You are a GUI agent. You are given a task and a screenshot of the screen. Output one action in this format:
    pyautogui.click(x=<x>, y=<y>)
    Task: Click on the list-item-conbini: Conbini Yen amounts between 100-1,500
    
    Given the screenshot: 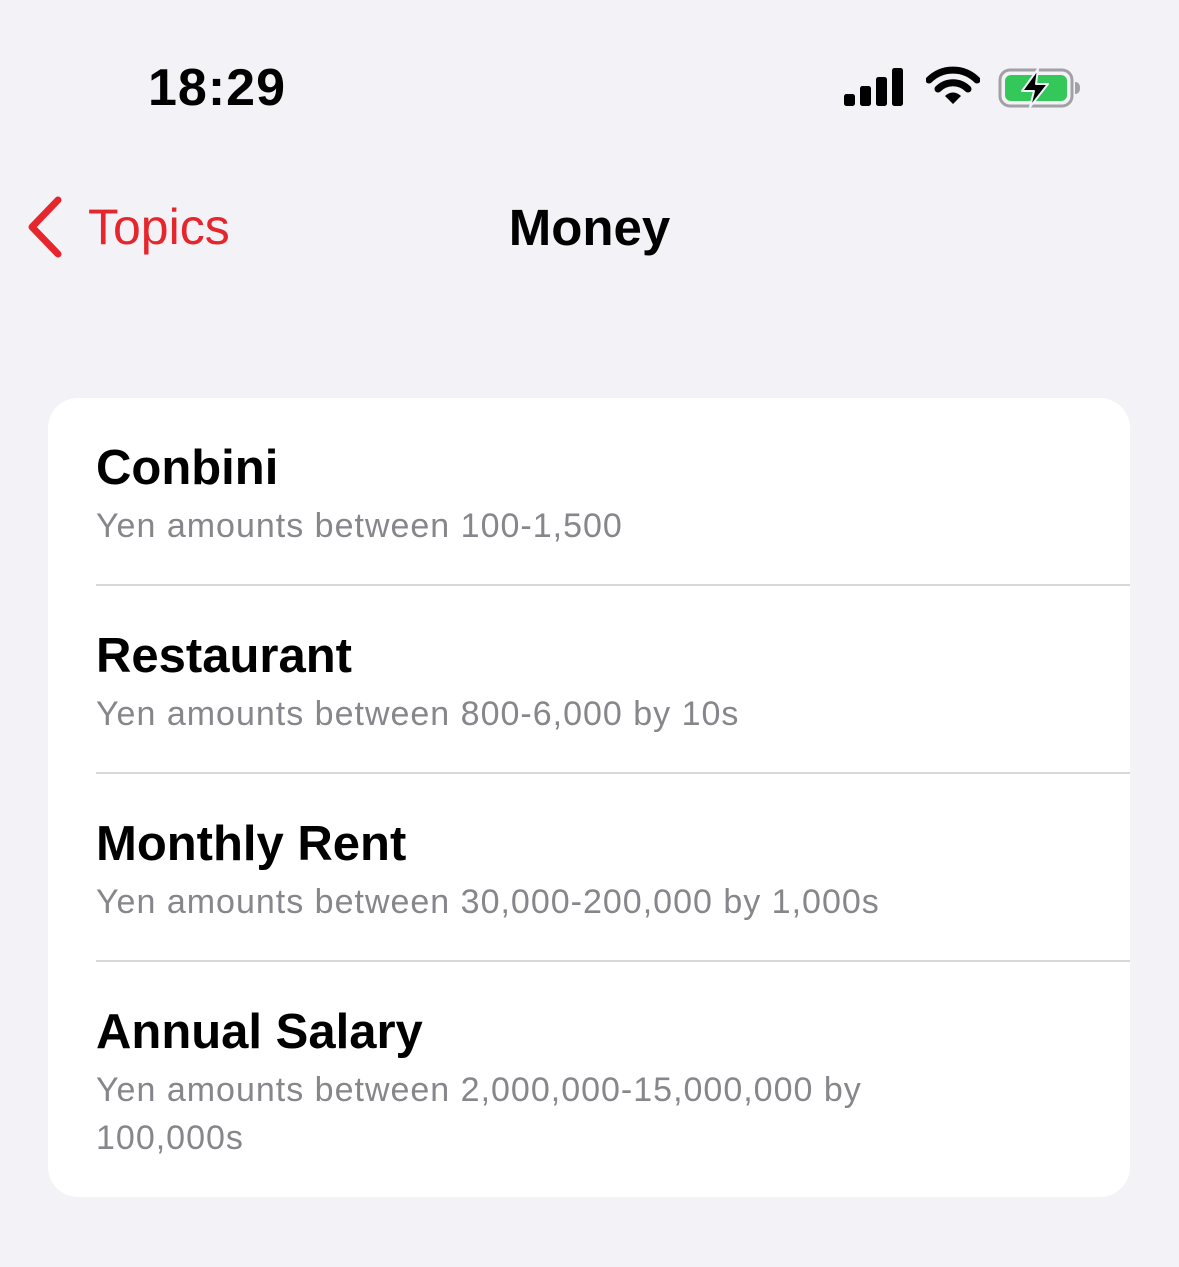 What is the action you would take?
    pyautogui.click(x=589, y=492)
    